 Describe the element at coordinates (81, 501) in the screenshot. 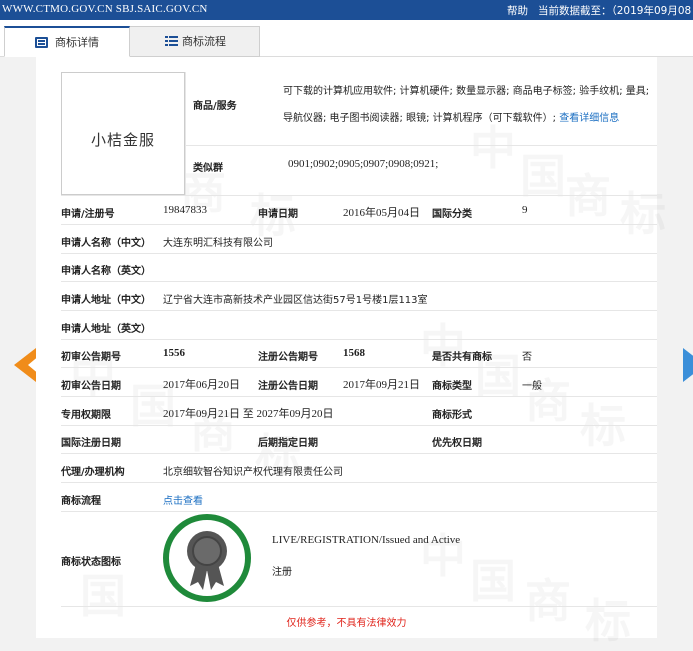

I see `flow-label: 商标流程` at that location.